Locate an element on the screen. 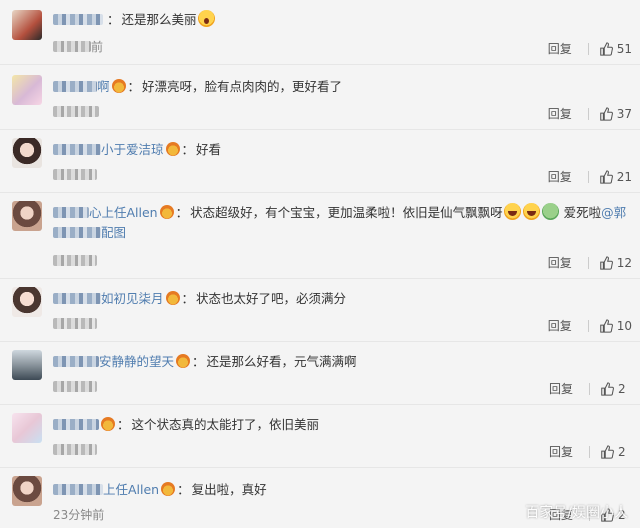 Image resolution: width=640 pixels, height=528 pixels. like-count: 12 is located at coordinates (624, 262).